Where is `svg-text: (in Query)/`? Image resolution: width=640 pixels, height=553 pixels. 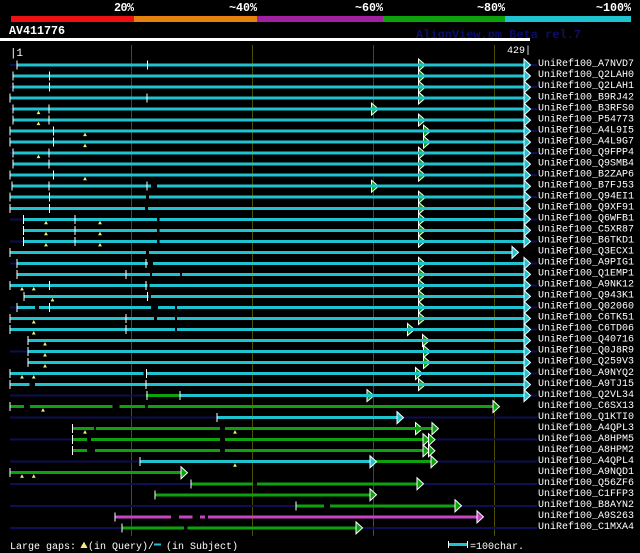
svg-text: (in Query)/ is located at coordinates (121, 547).